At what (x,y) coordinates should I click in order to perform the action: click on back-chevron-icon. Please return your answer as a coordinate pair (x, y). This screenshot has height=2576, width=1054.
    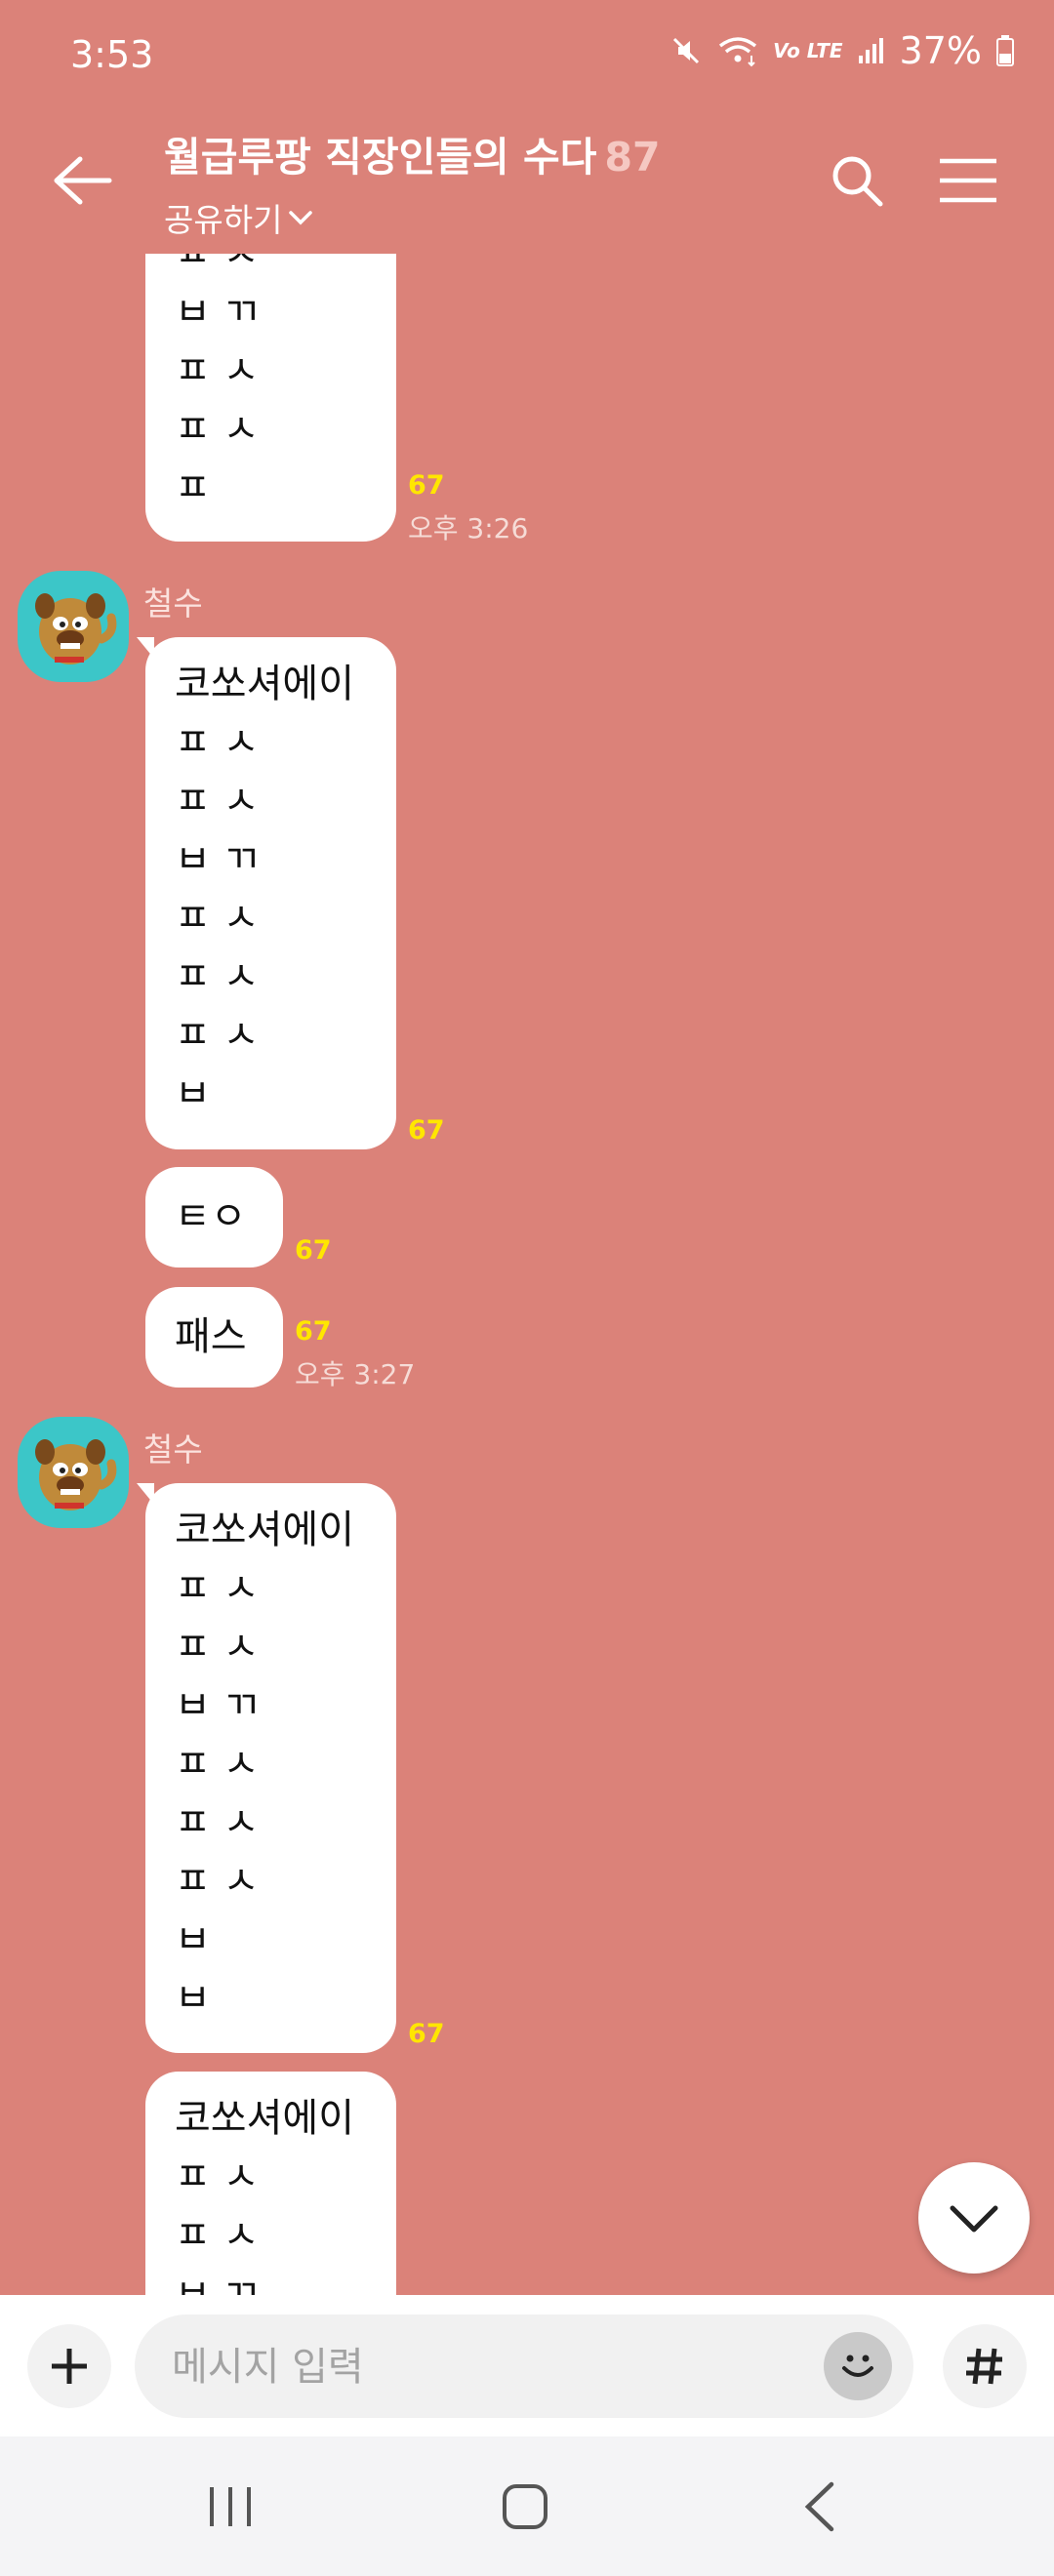
    Looking at the image, I should click on (819, 2506).